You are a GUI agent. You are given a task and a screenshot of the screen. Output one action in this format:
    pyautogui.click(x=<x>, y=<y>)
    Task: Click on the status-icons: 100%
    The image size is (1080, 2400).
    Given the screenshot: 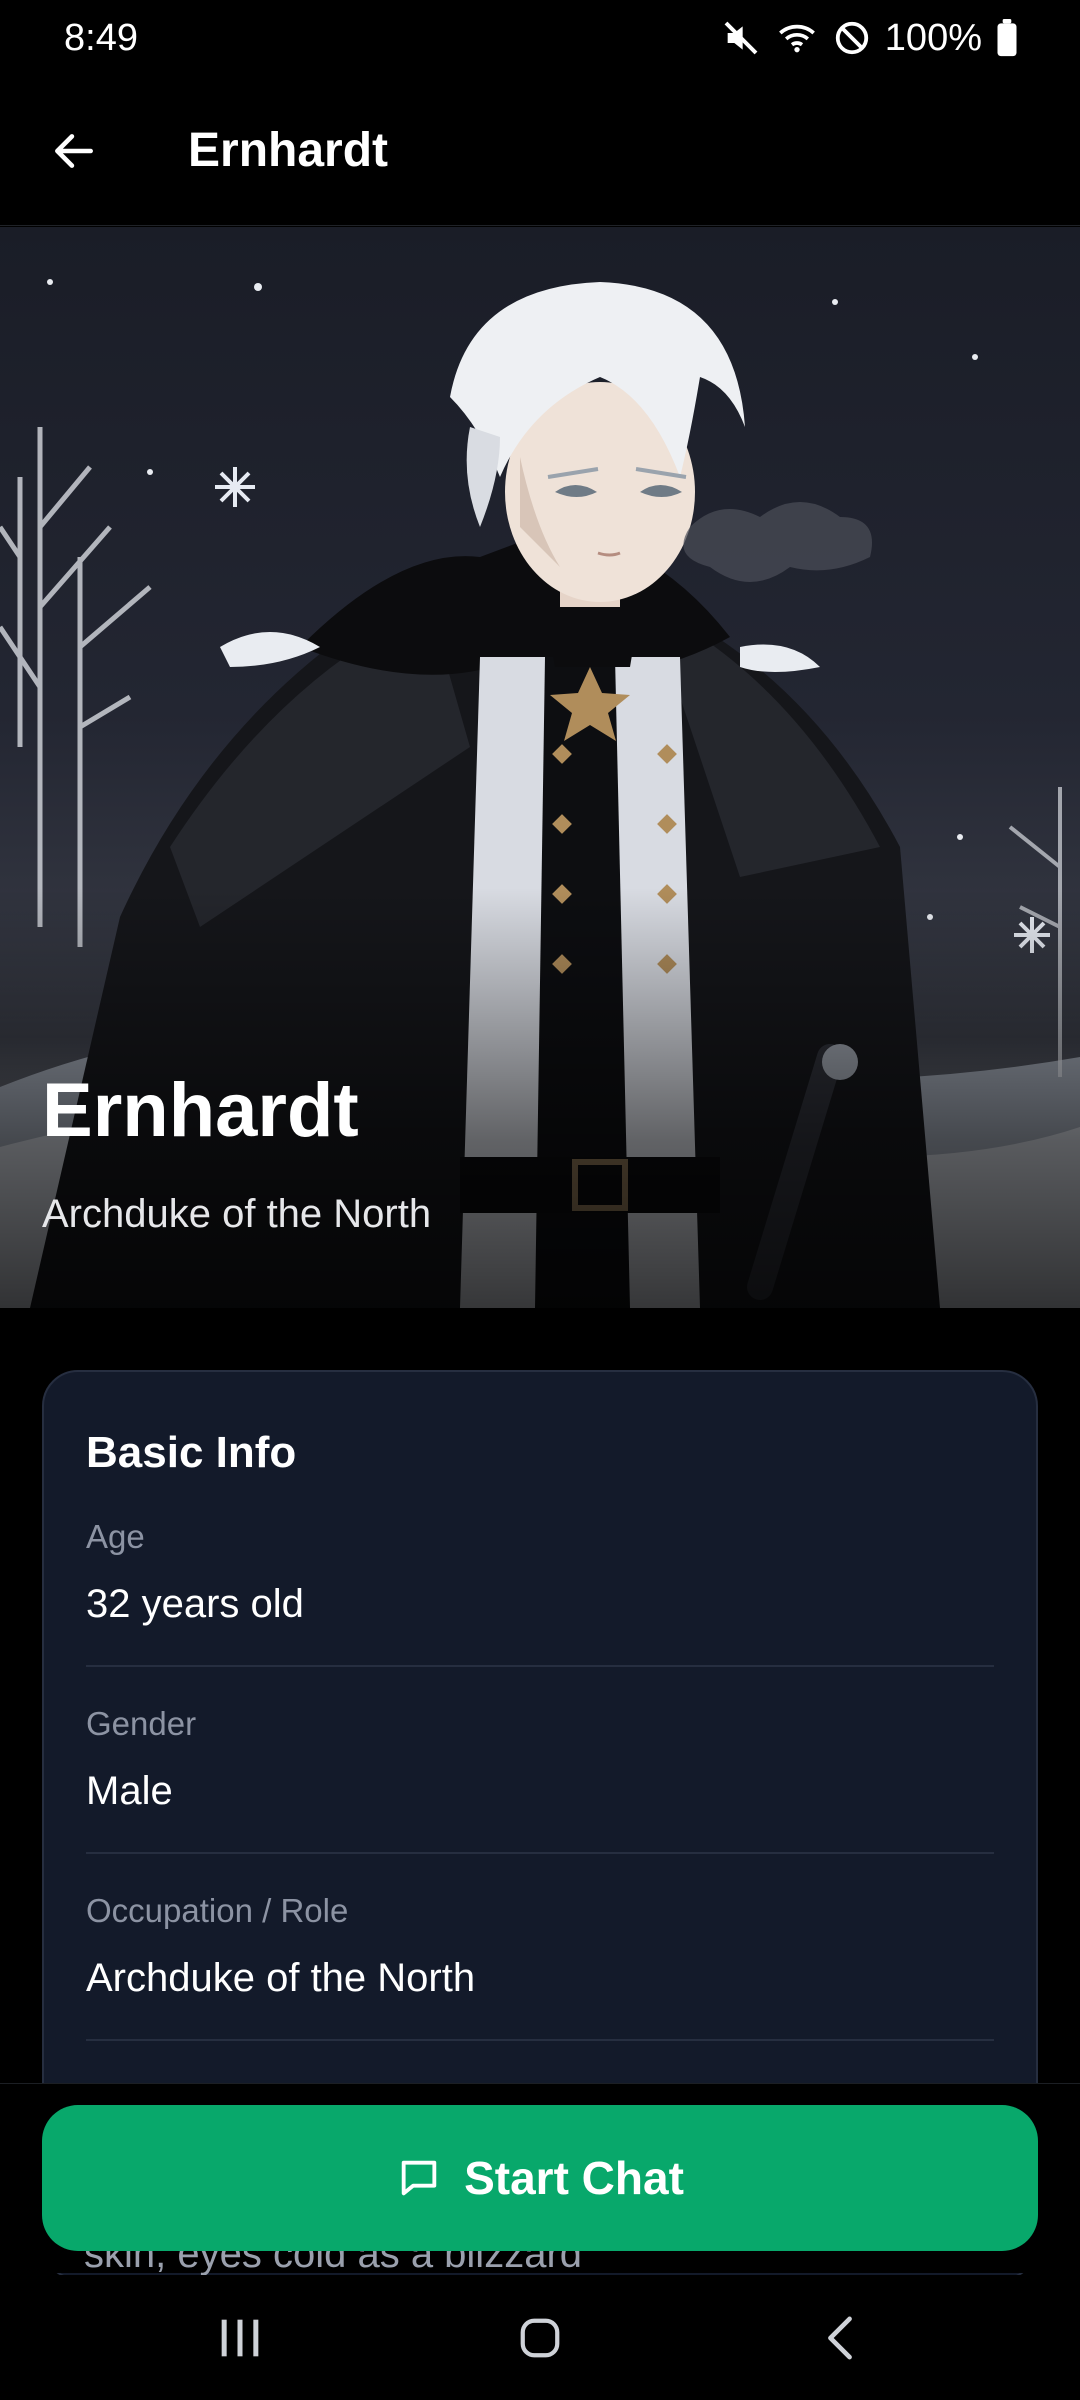 What is the action you would take?
    pyautogui.click(x=869, y=38)
    